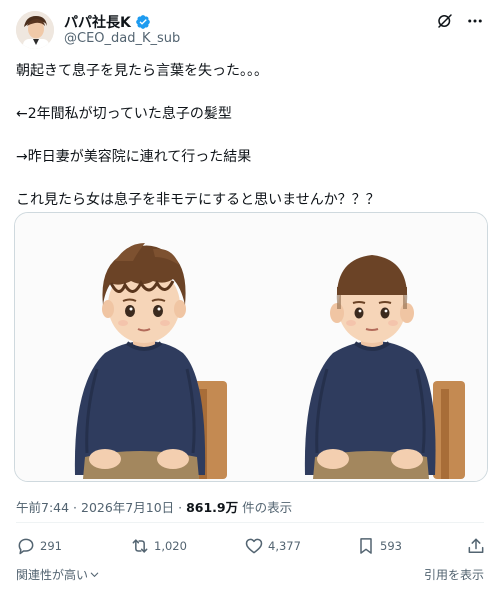 This screenshot has width=500, height=596. I want to click on tweet-line-2: ←2年間私が切っていた息子の髪型, so click(124, 114).